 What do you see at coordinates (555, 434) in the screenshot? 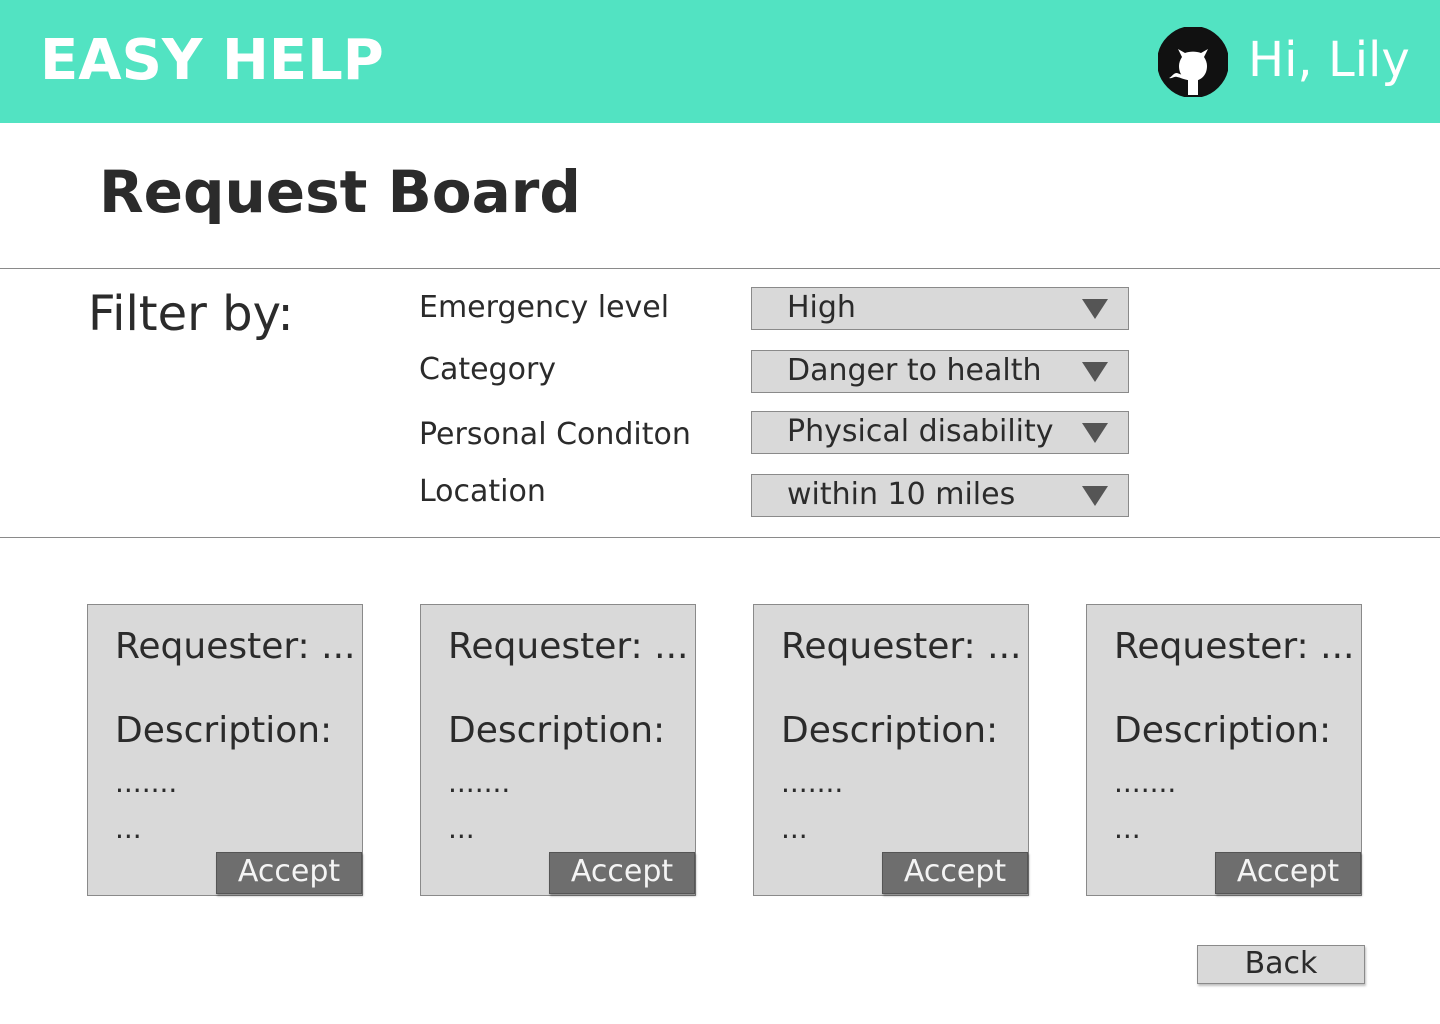
I see `personal-condition-label: Personal Conditon` at bounding box center [555, 434].